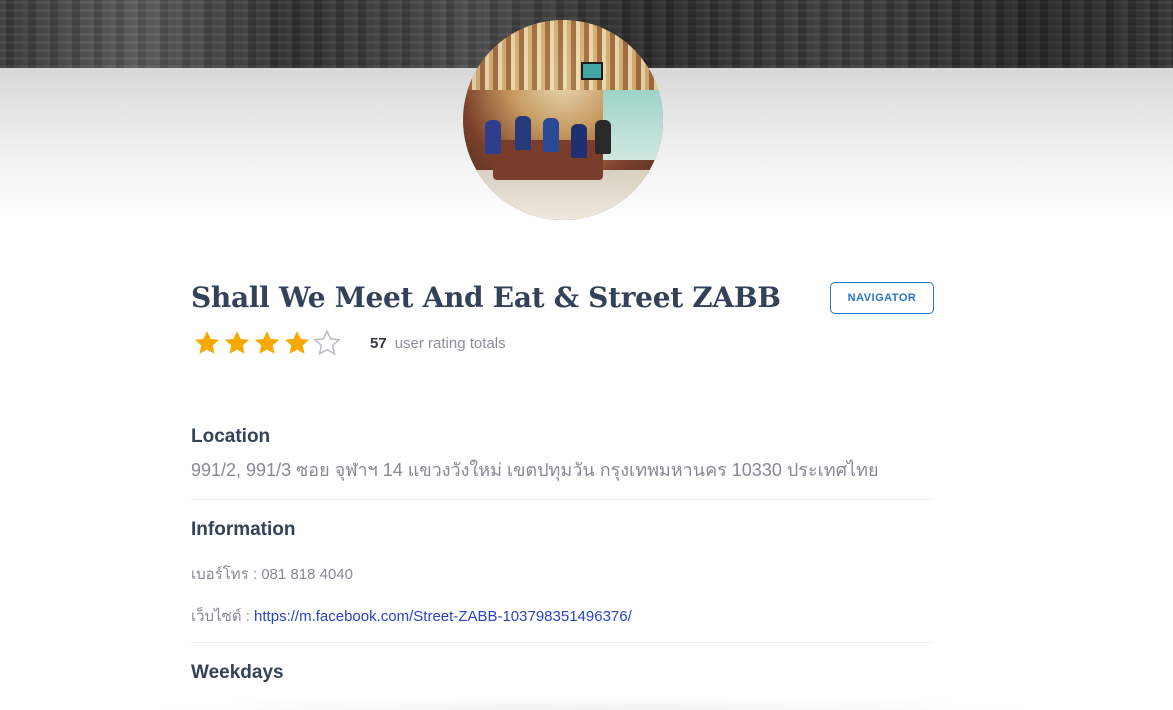 The width and height of the screenshot is (1173, 710). Describe the element at coordinates (486, 297) in the screenshot. I see `place-title: Shall We Meet And Eat & Street ZABB` at that location.